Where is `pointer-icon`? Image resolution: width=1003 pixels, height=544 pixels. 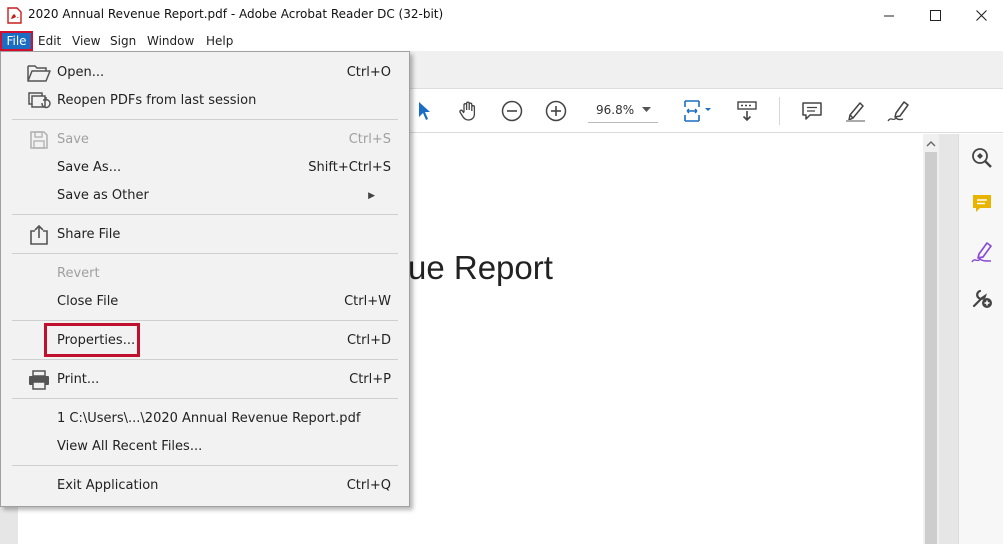 pointer-icon is located at coordinates (424, 111).